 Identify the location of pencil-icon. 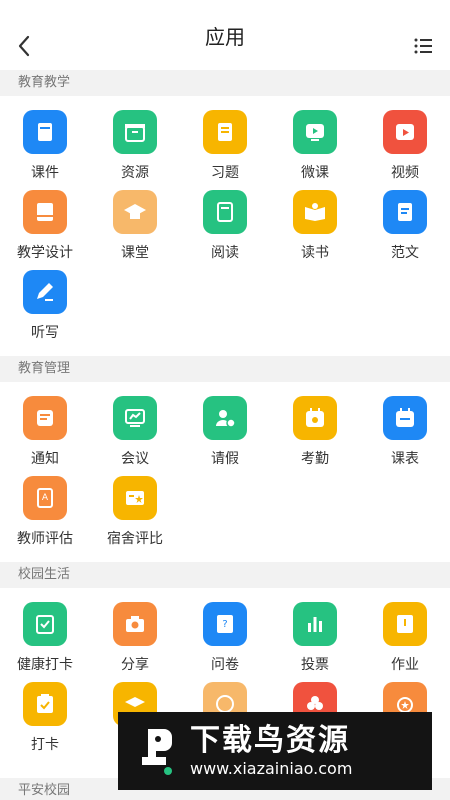
(45, 292).